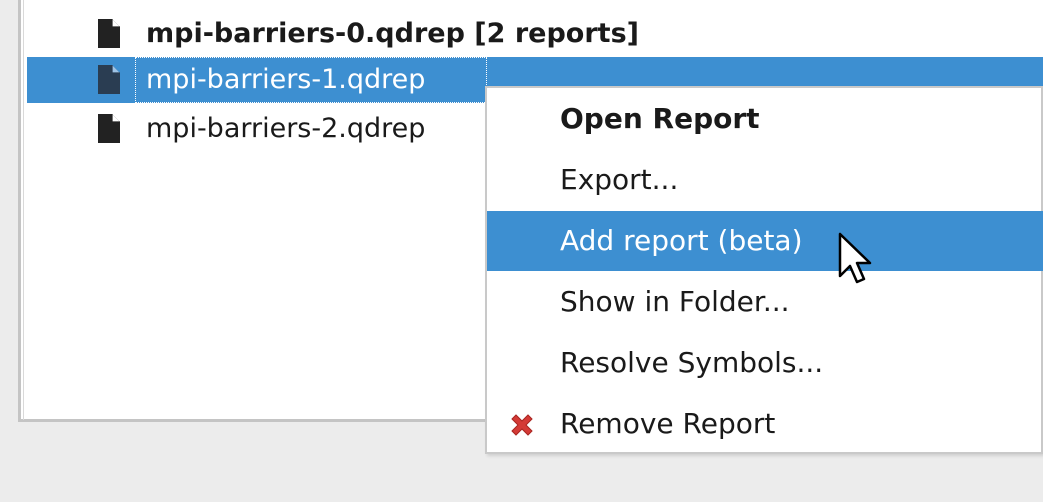 This screenshot has width=1043, height=502. Describe the element at coordinates (668, 423) in the screenshot. I see `menu-item-label: Remove Report` at that location.